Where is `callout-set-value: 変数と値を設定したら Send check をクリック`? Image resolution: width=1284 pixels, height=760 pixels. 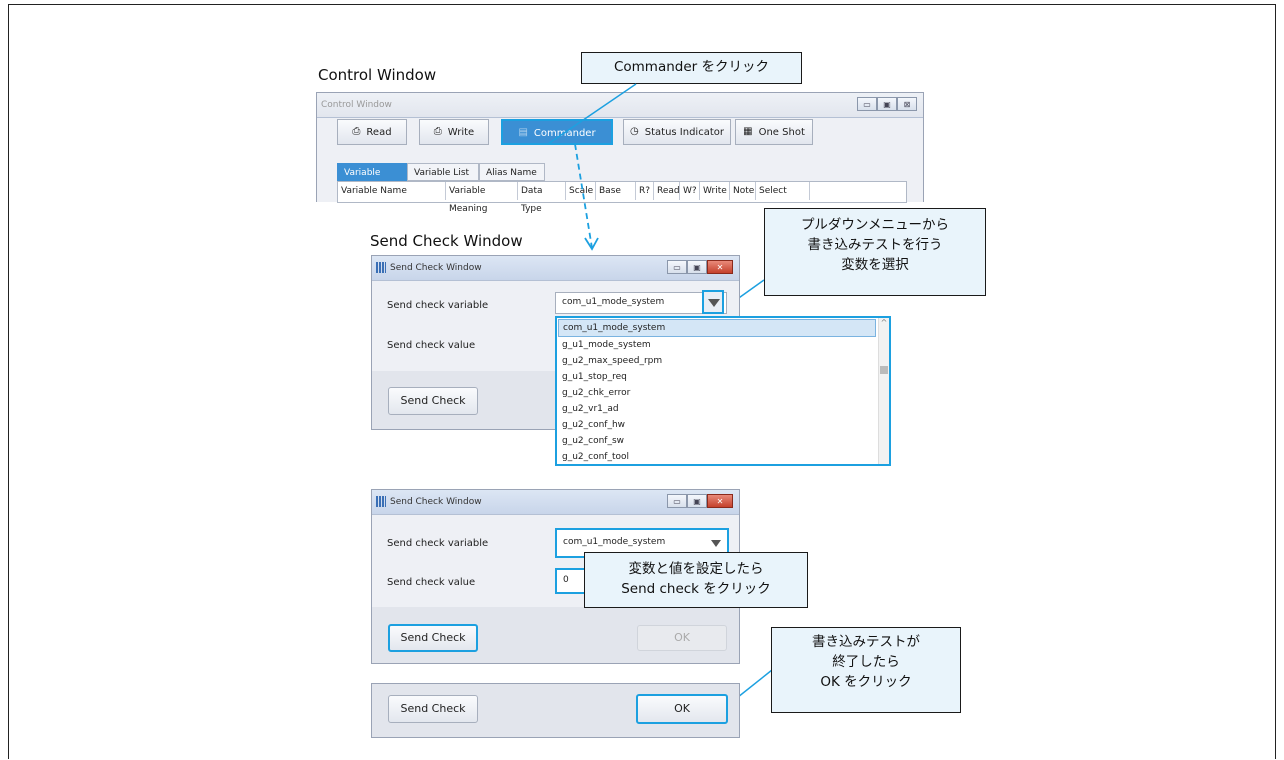 callout-set-value: 変数と値を設定したら Send check をクリック is located at coordinates (696, 580).